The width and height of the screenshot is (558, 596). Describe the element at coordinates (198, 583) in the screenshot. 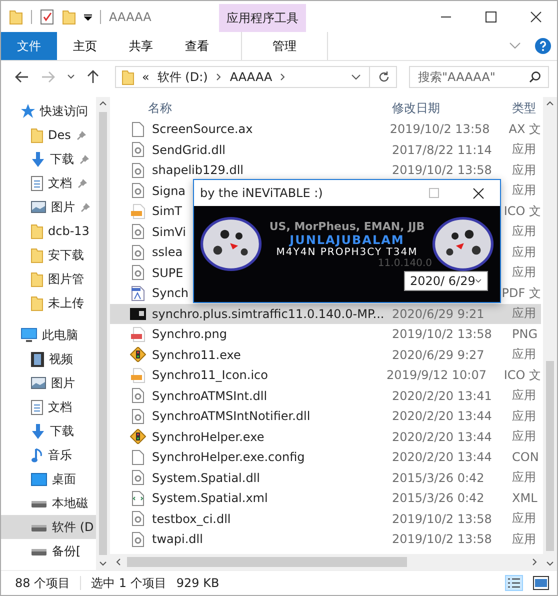

I see `selection-size: 929 KB` at that location.